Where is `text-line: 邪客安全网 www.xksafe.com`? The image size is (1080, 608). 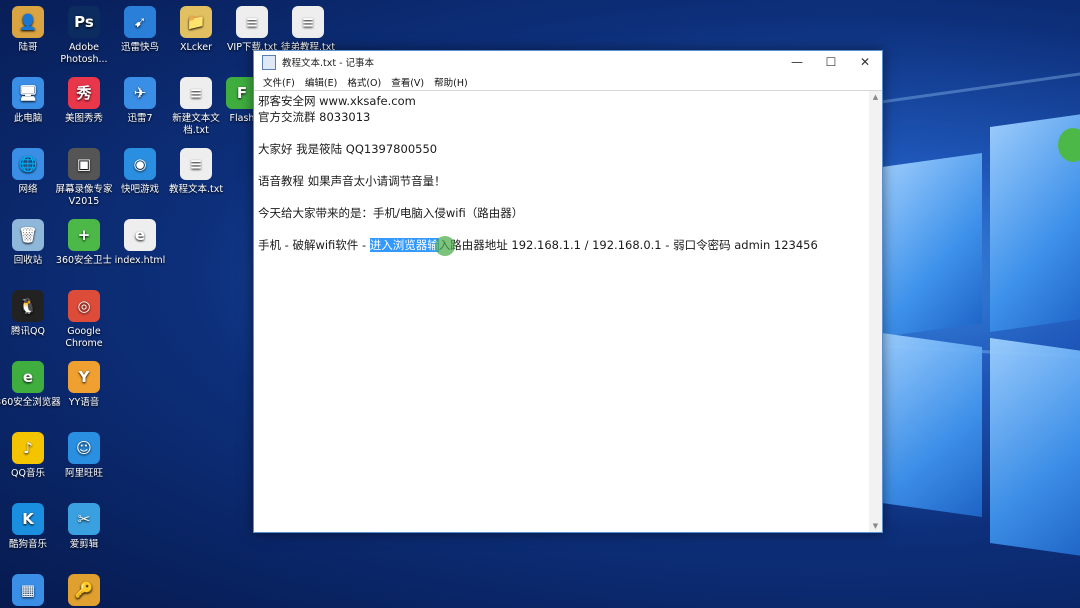
text-line: 邪客安全网 www.xksafe.com is located at coordinates (337, 101).